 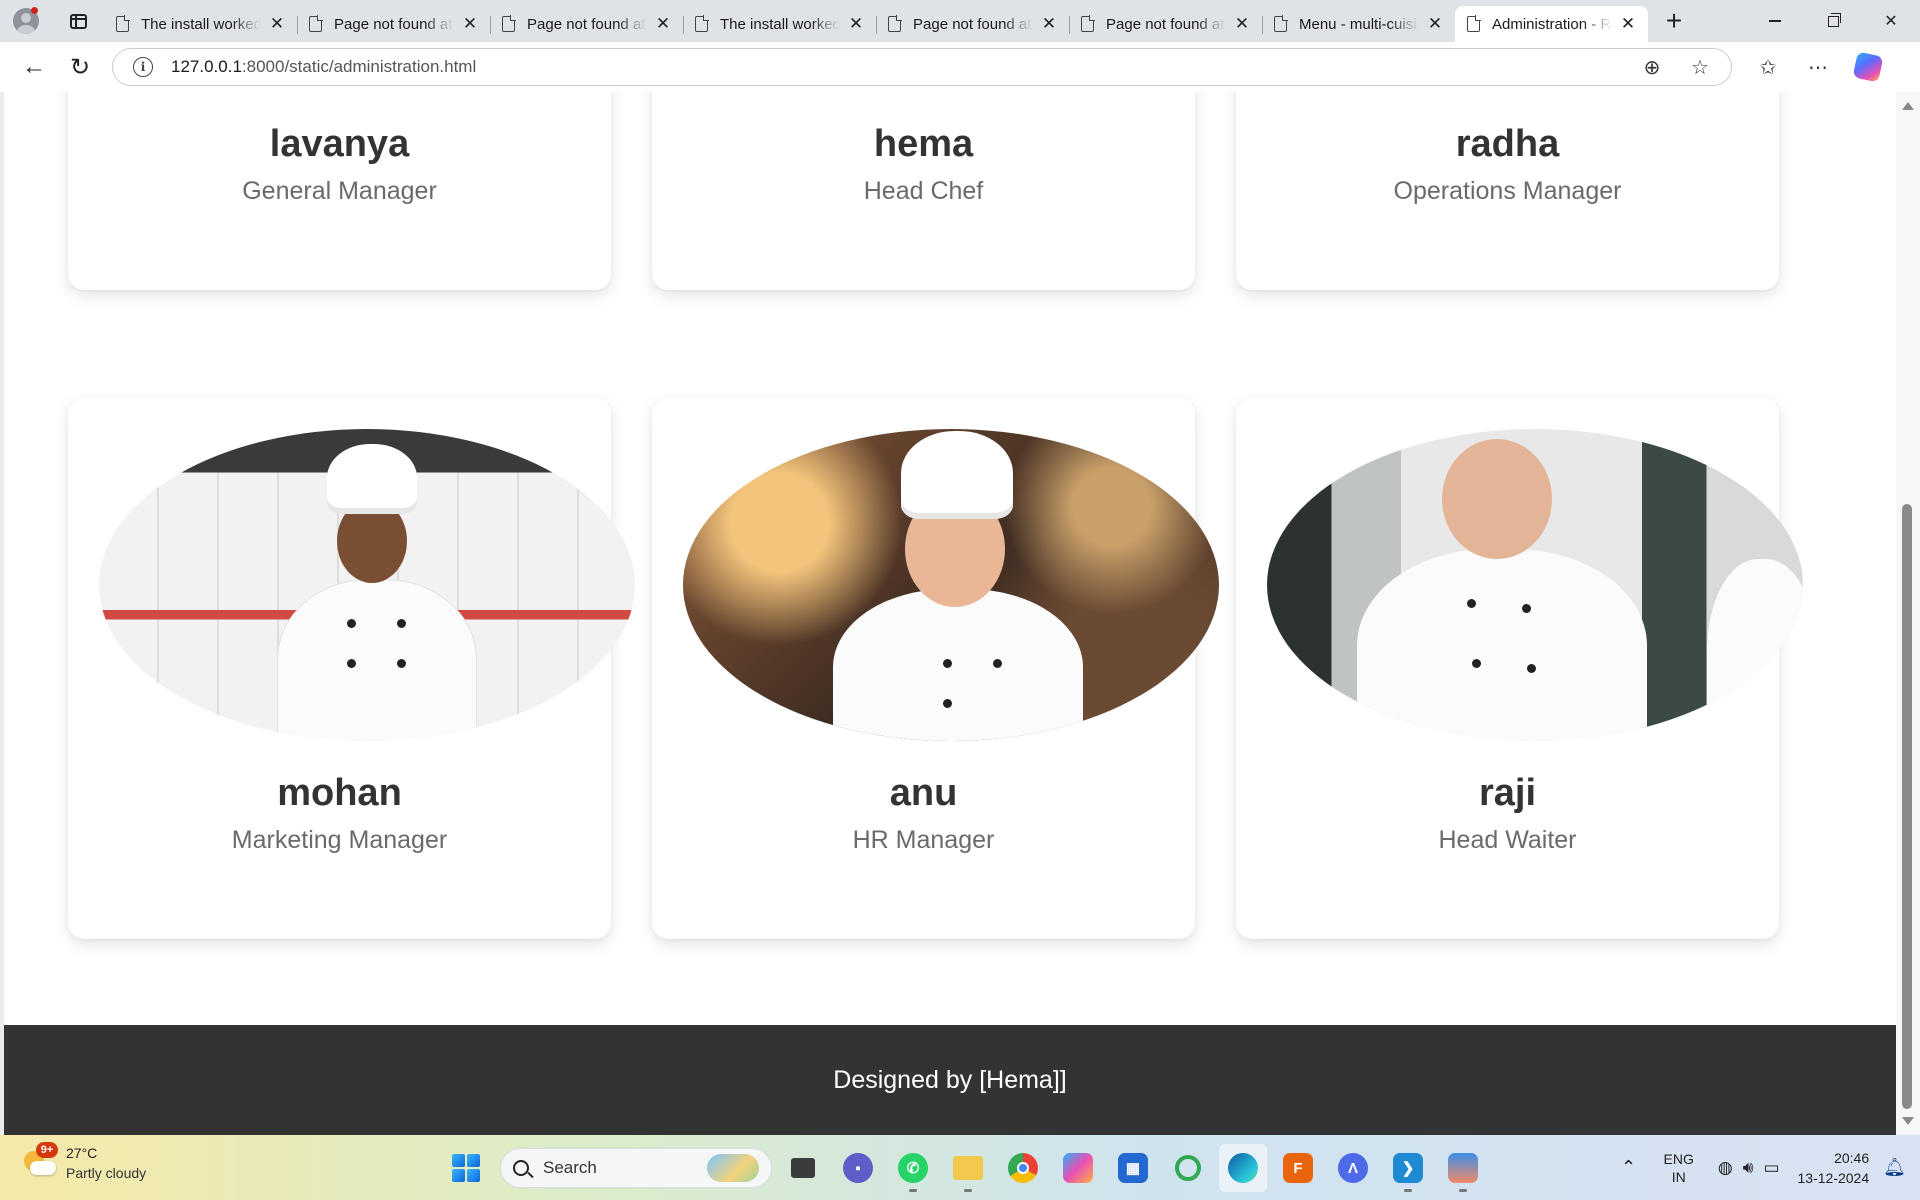 What do you see at coordinates (1908, 106) in the screenshot?
I see `scroll-up-arrow-icon` at bounding box center [1908, 106].